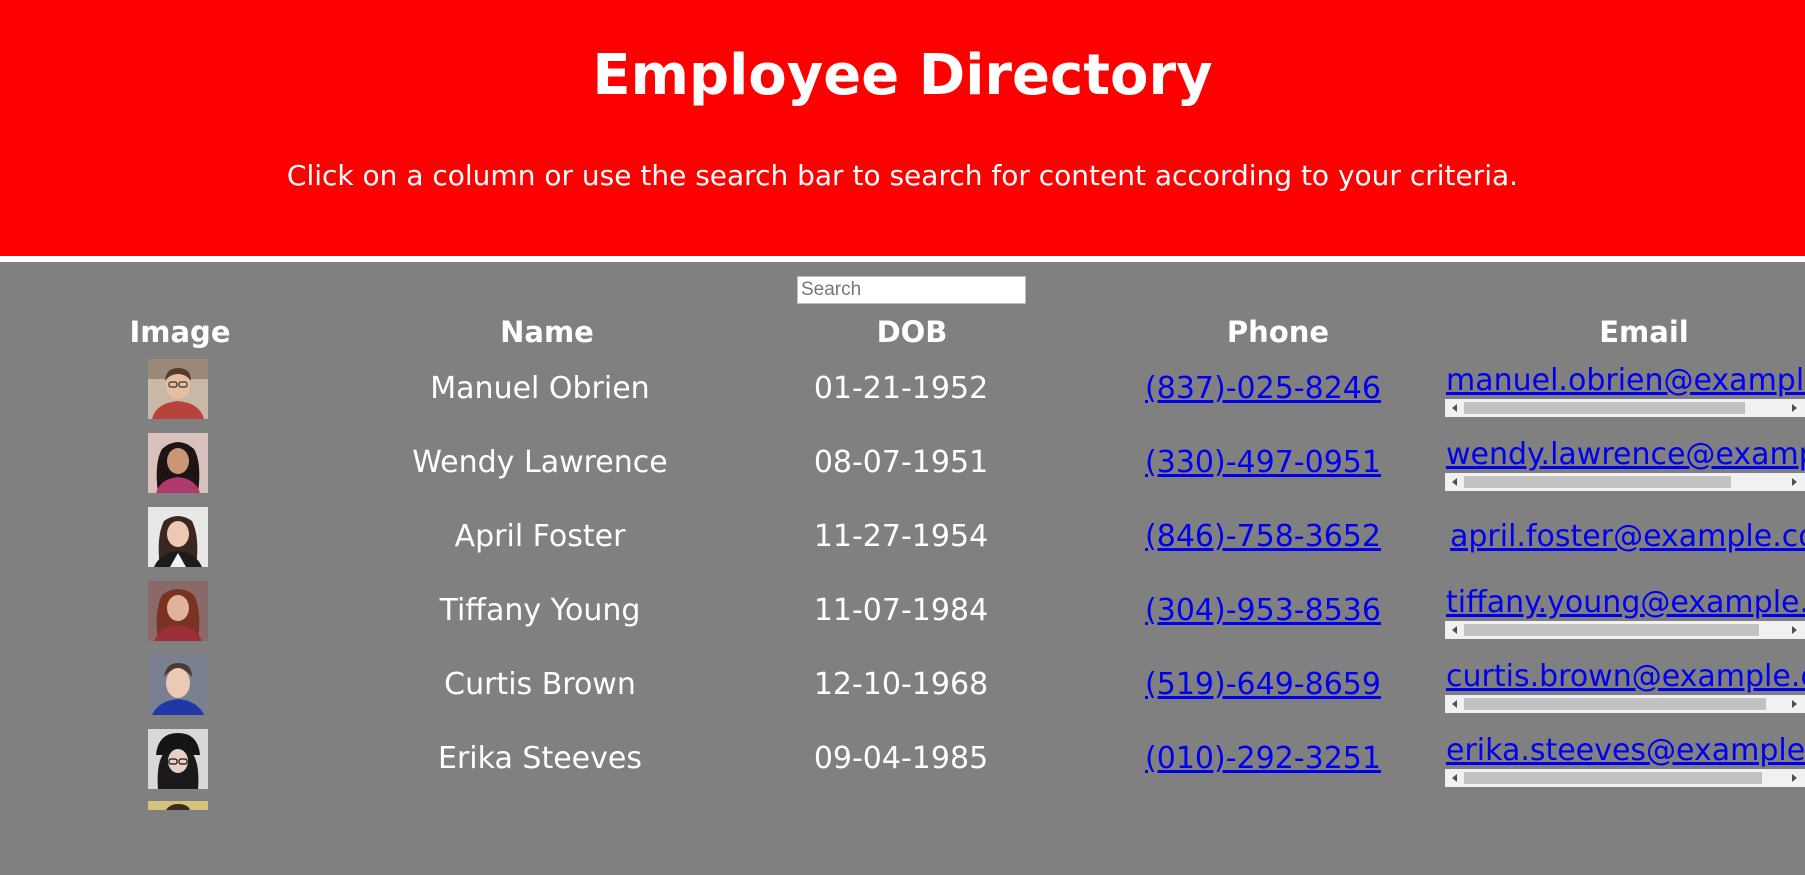 The height and width of the screenshot is (875, 1805). What do you see at coordinates (901, 684) in the screenshot?
I see `employee-dob: 12-10-1968` at bounding box center [901, 684].